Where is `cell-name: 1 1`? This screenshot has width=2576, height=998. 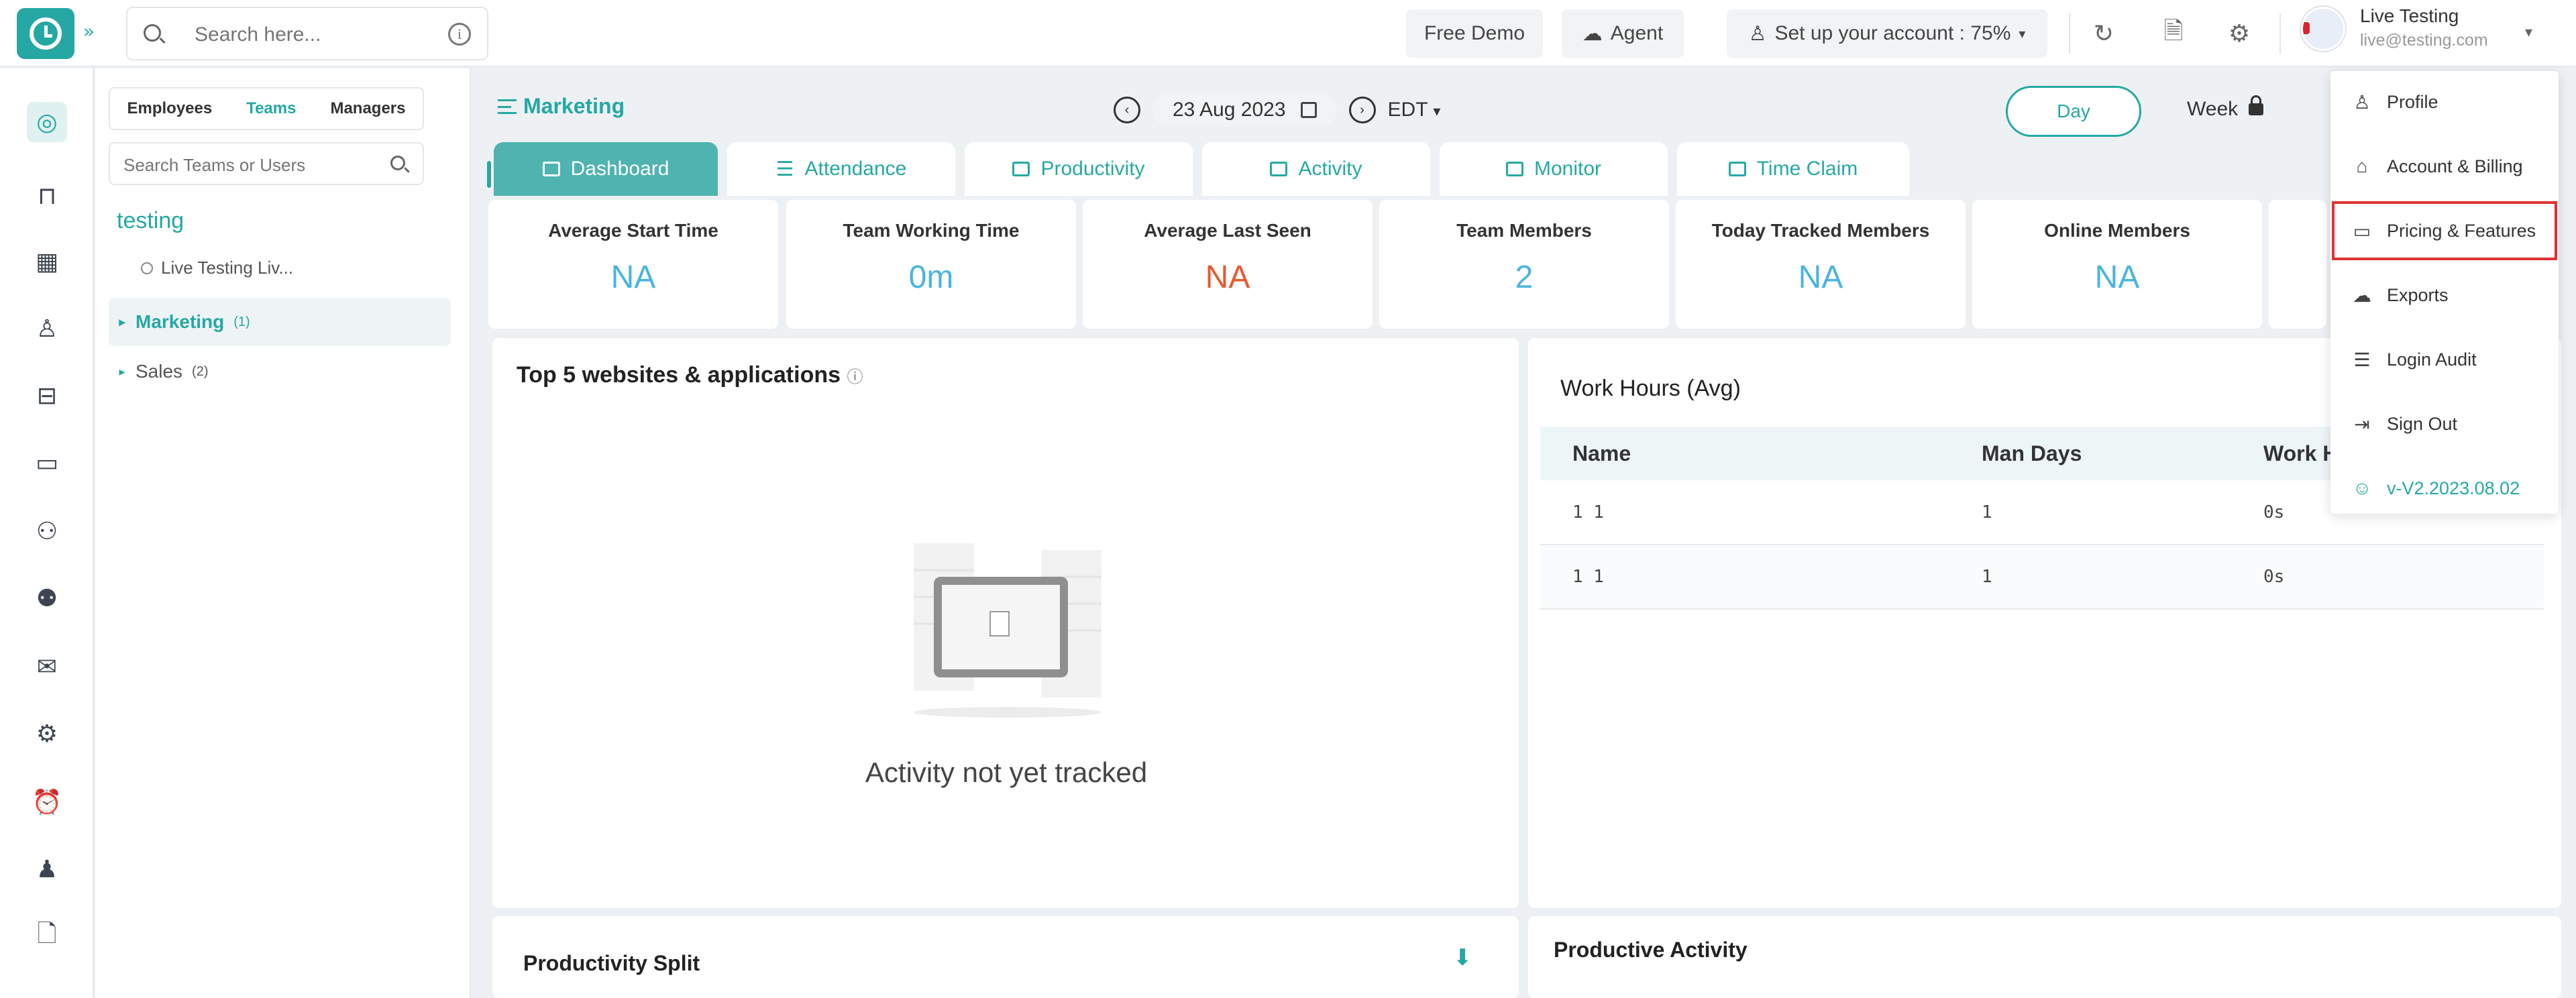
cell-name: 1 1 is located at coordinates (1744, 512).